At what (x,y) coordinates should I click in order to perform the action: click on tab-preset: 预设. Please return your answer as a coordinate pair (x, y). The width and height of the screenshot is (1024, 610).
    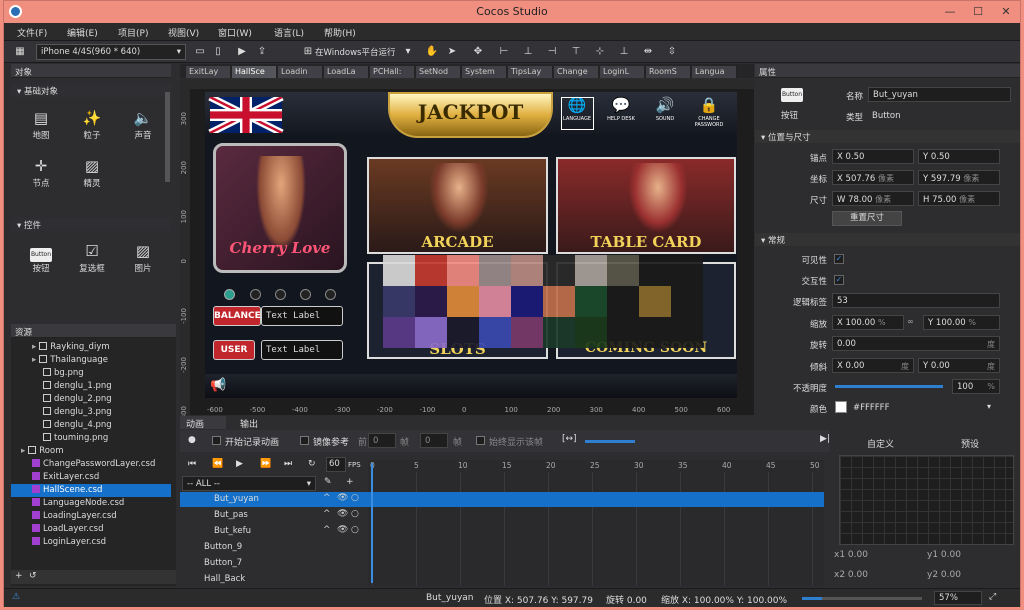
    Looking at the image, I should click on (970, 443).